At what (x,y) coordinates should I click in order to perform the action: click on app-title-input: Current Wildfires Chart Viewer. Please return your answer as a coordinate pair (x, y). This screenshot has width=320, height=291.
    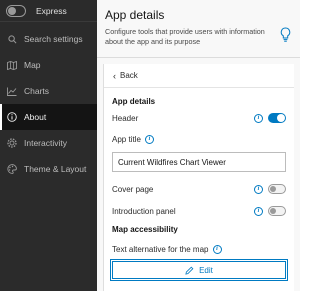
    Looking at the image, I should click on (199, 162).